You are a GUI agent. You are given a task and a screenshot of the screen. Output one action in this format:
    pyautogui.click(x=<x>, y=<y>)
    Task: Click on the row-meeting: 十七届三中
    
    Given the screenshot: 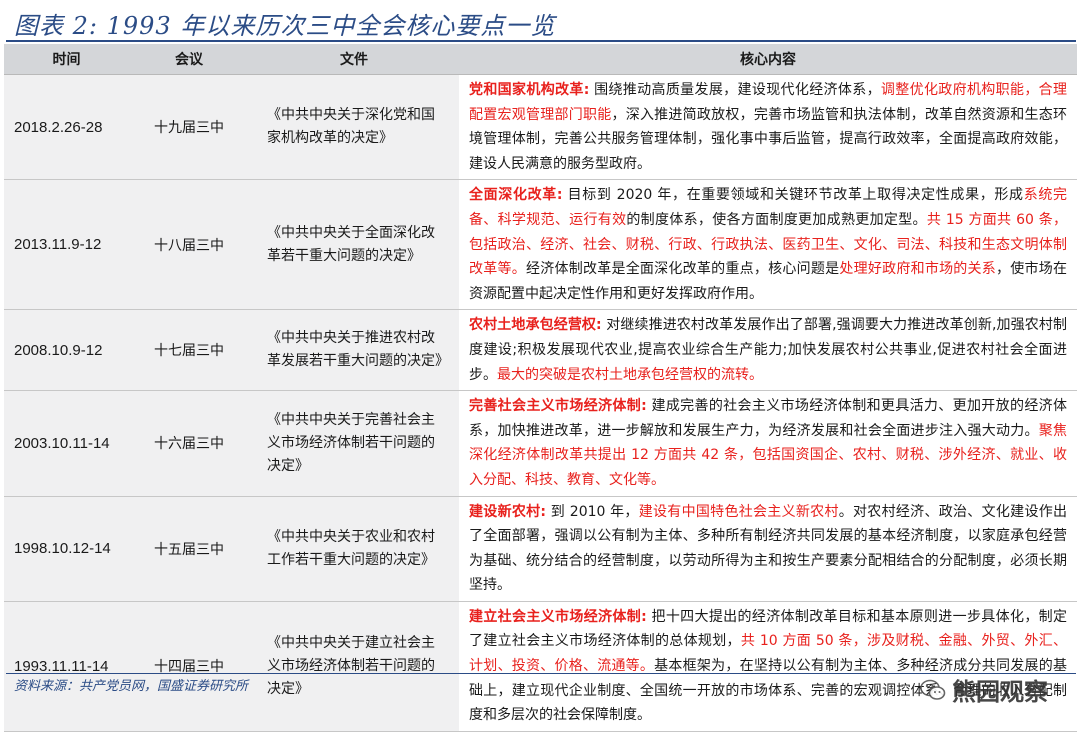 What is the action you would take?
    pyautogui.click(x=189, y=350)
    